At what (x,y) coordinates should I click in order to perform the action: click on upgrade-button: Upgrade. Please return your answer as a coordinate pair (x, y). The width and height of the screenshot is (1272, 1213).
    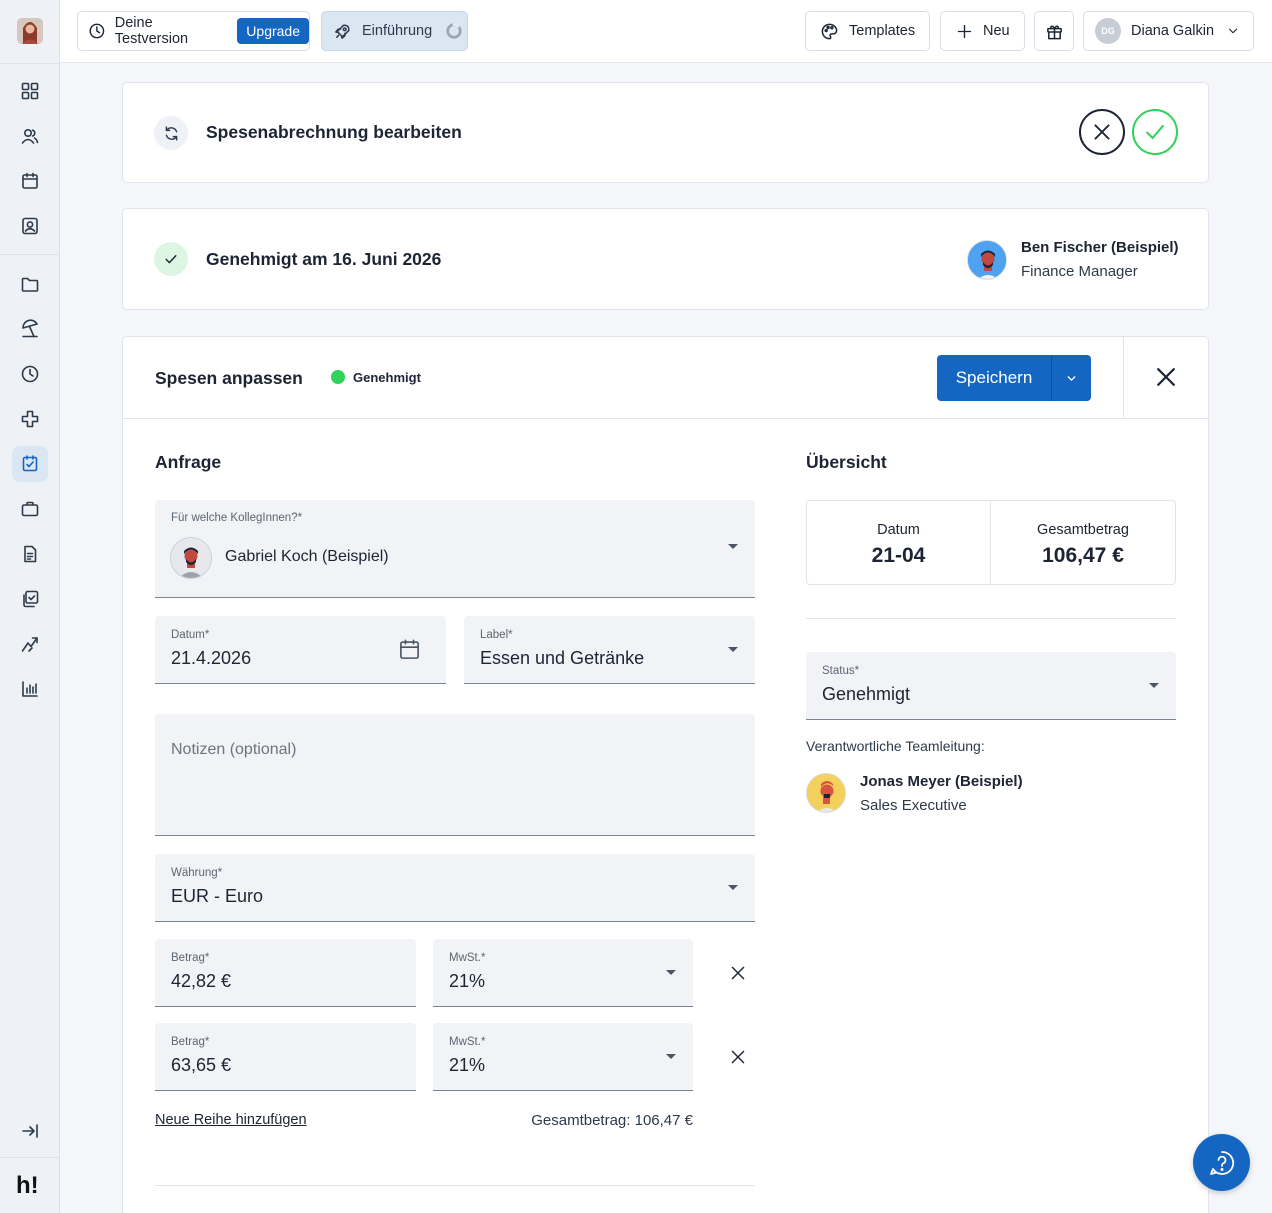
    Looking at the image, I should click on (273, 31).